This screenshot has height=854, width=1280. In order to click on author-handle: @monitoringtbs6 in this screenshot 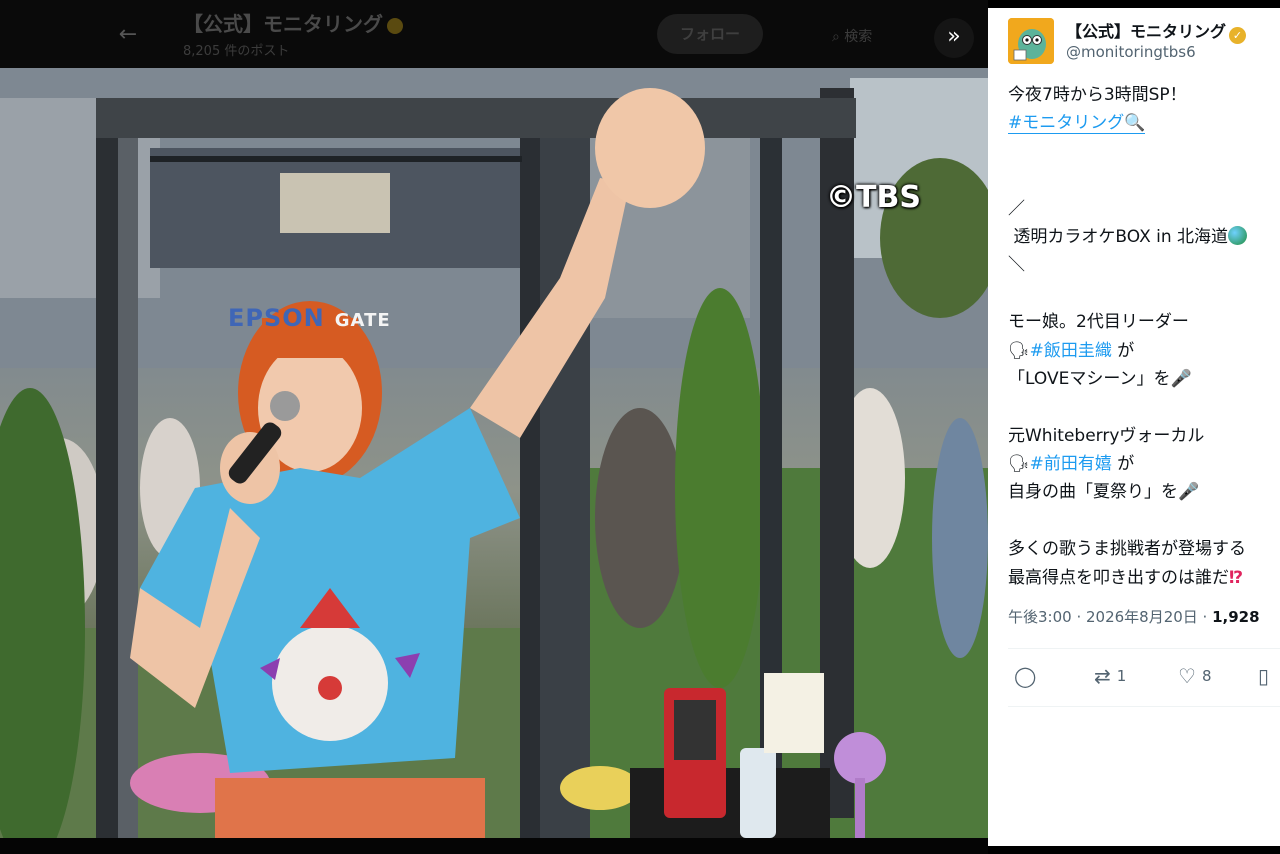, I will do `click(1131, 52)`.